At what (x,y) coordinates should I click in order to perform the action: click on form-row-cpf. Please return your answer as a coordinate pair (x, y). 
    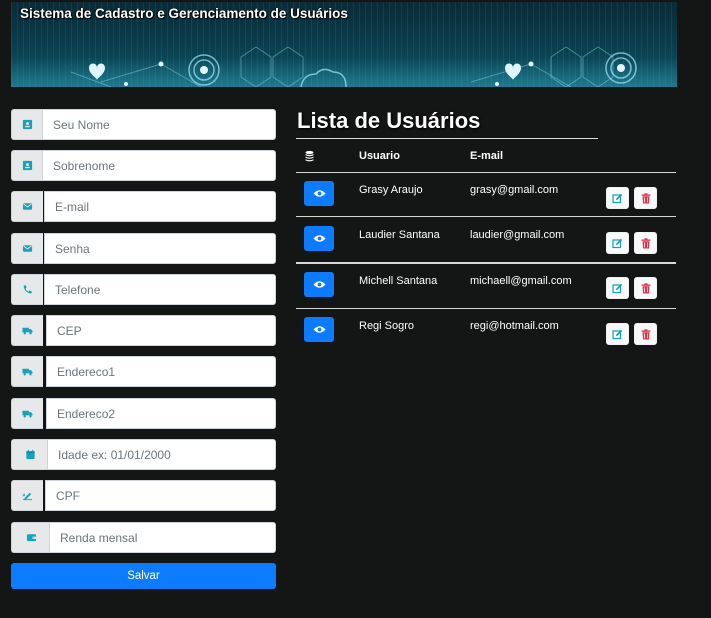
    Looking at the image, I should click on (143, 495).